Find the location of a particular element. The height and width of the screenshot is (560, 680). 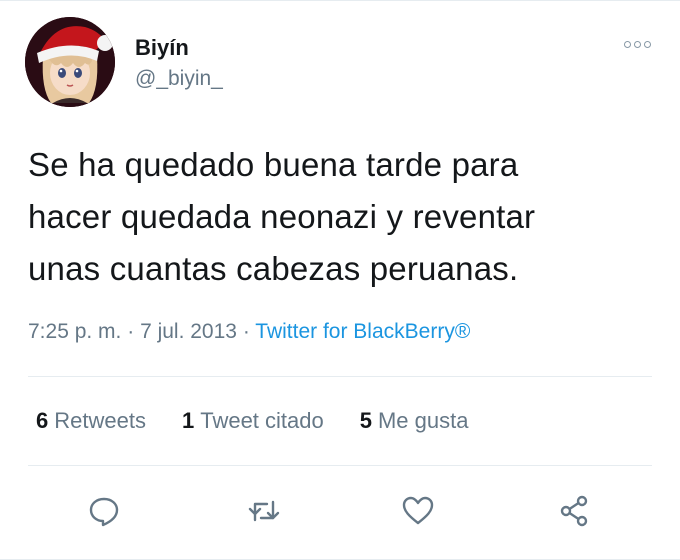

tweet-date: 7 jul. 2013 is located at coordinates (188, 331).